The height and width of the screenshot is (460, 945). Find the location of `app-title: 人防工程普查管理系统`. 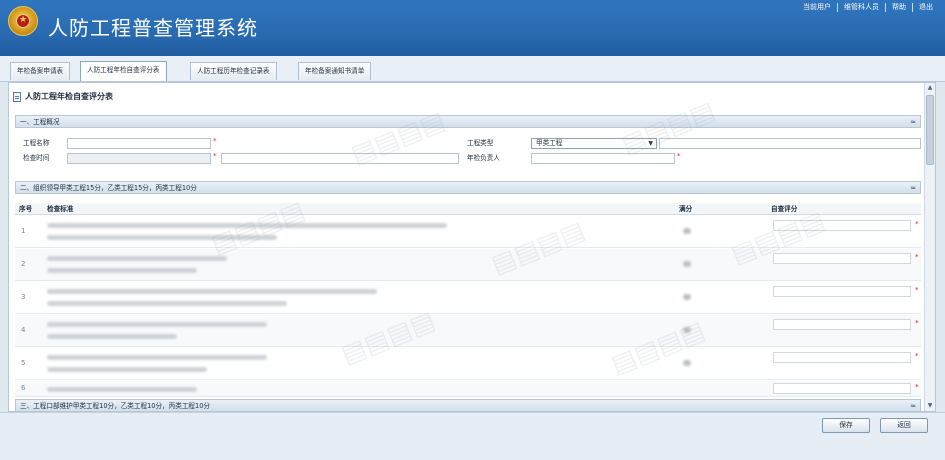

app-title: 人防工程普查管理系统 is located at coordinates (153, 28).